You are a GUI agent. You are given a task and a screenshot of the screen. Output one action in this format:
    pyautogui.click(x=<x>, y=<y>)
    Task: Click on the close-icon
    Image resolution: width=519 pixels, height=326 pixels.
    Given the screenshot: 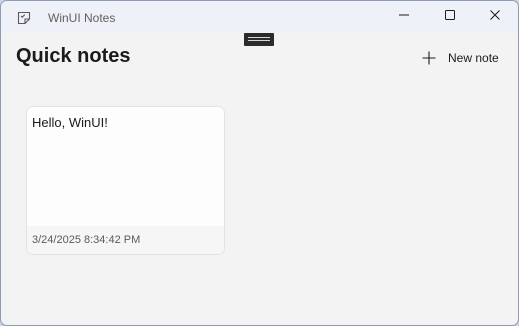 What is the action you would take?
    pyautogui.click(x=495, y=17)
    